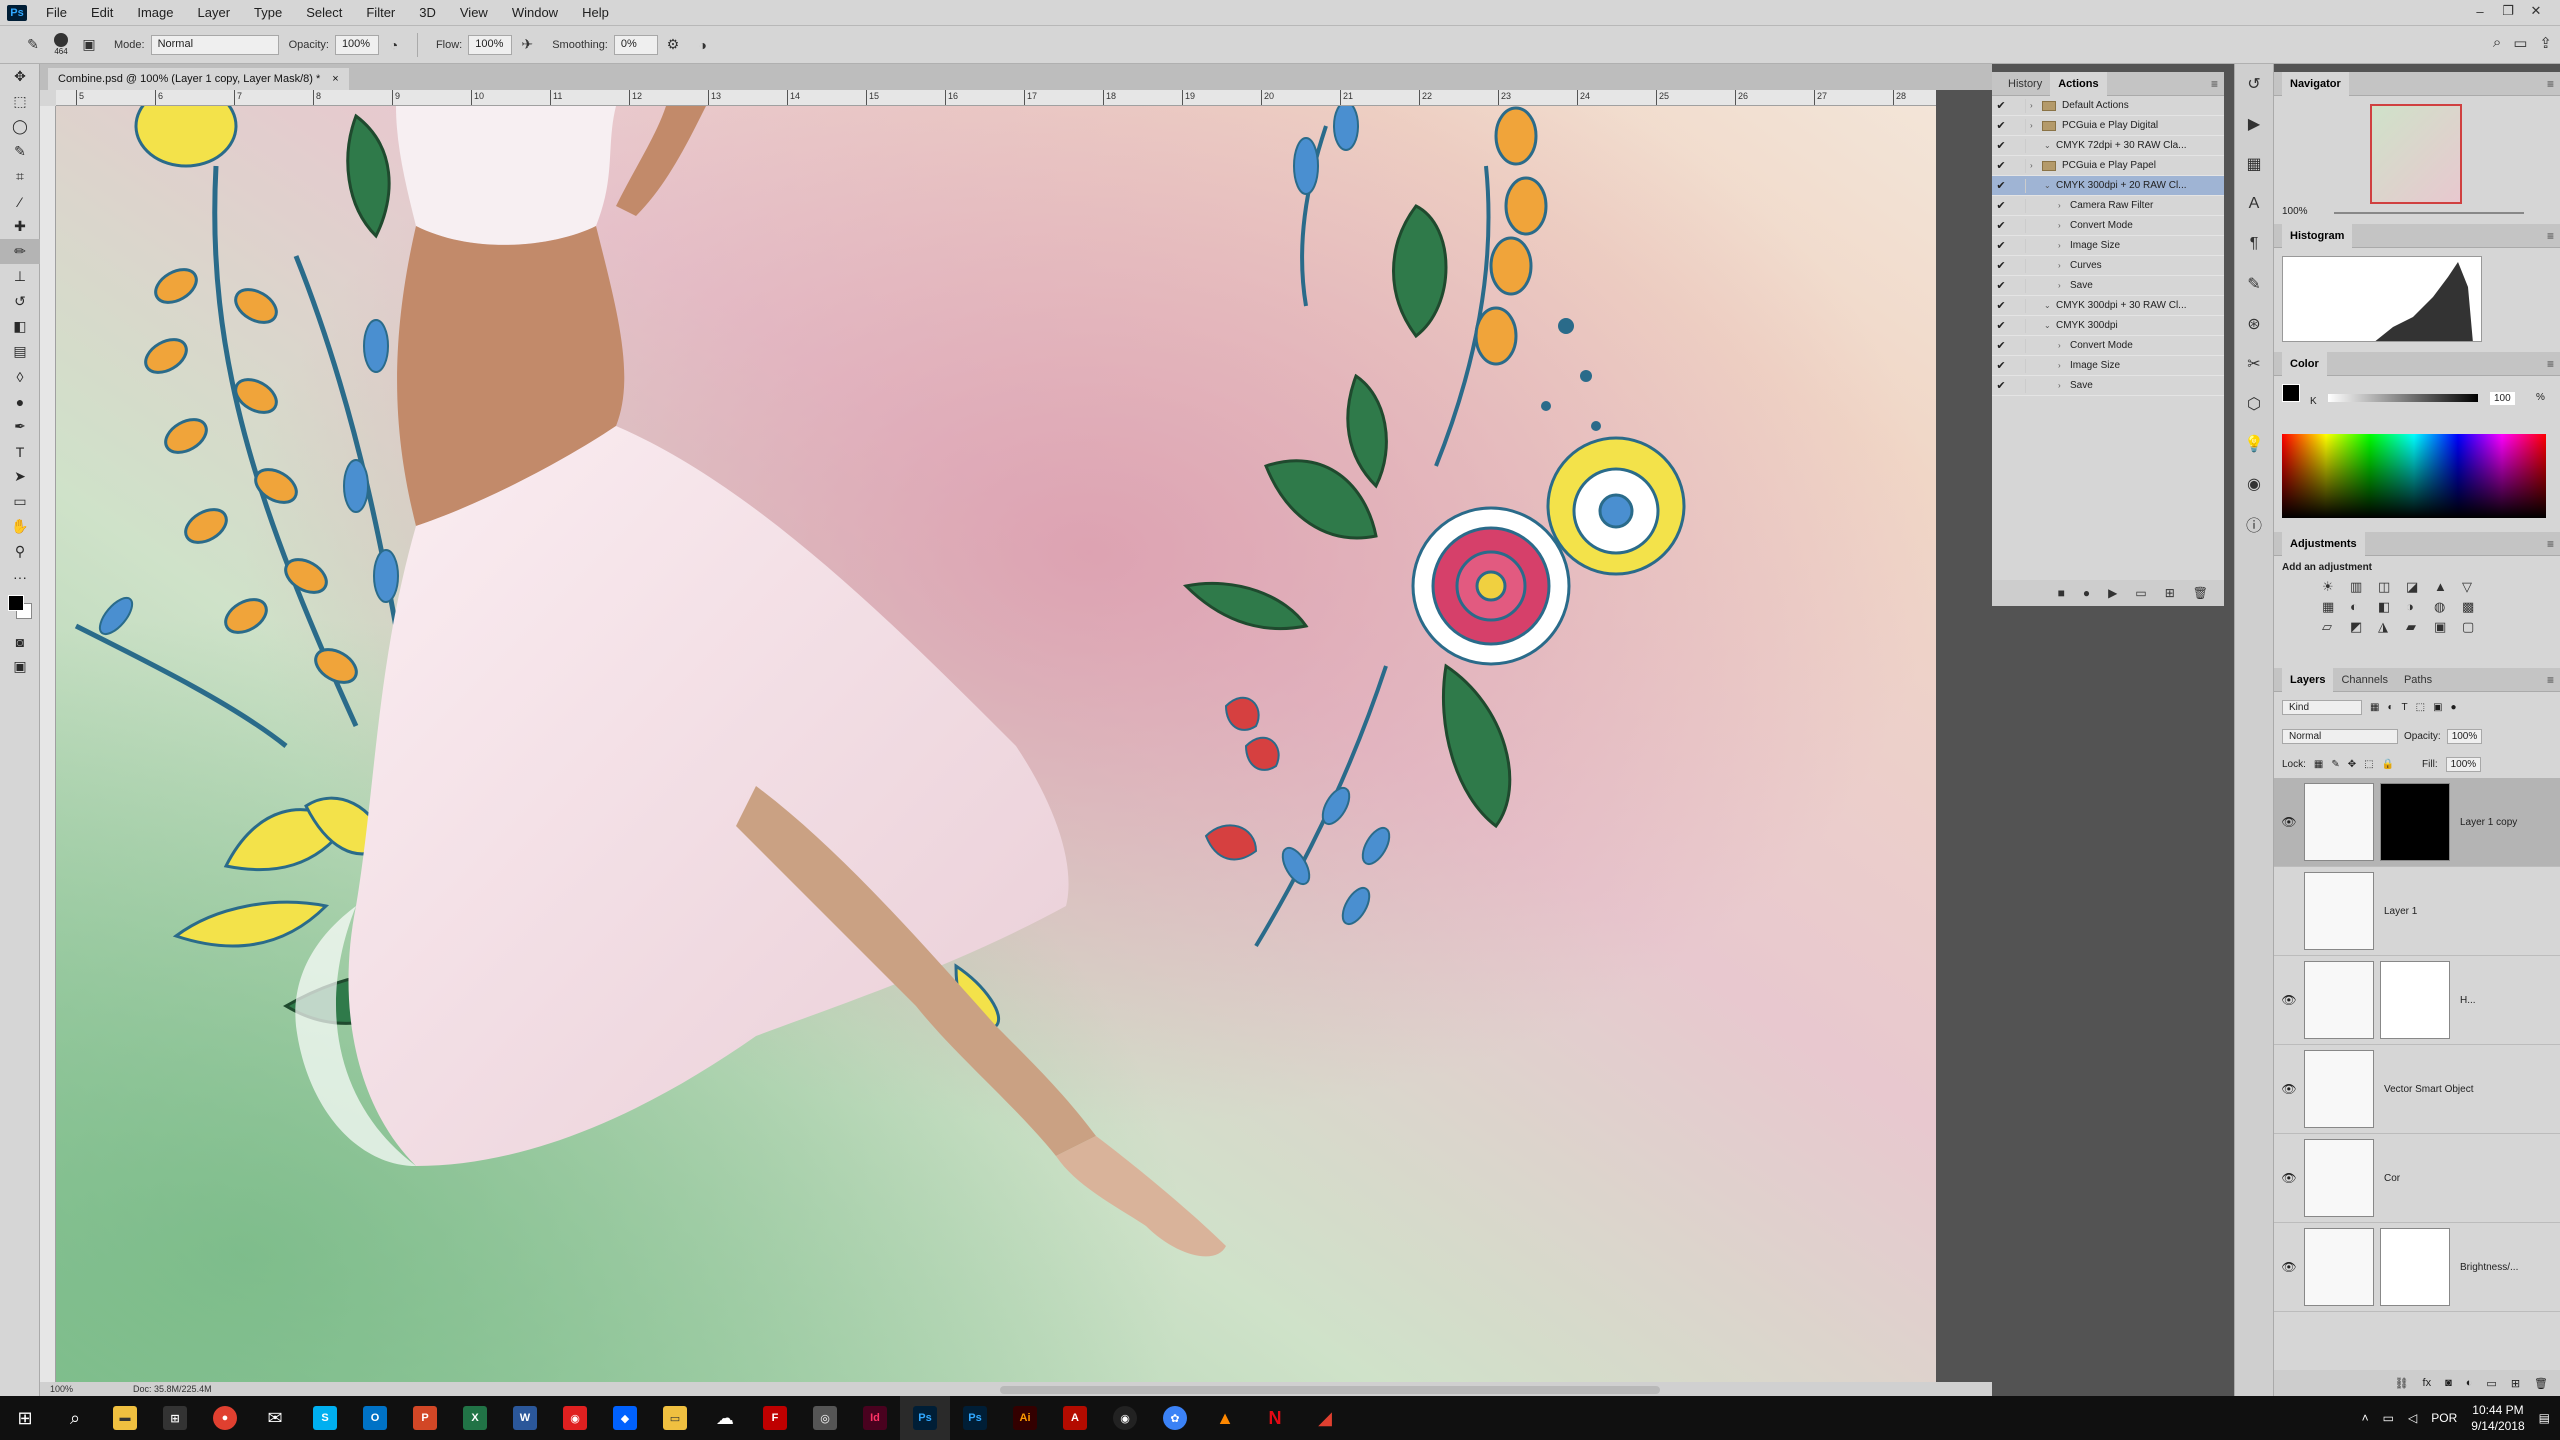  I want to click on chrome-icon: ●, so click(225, 1418).